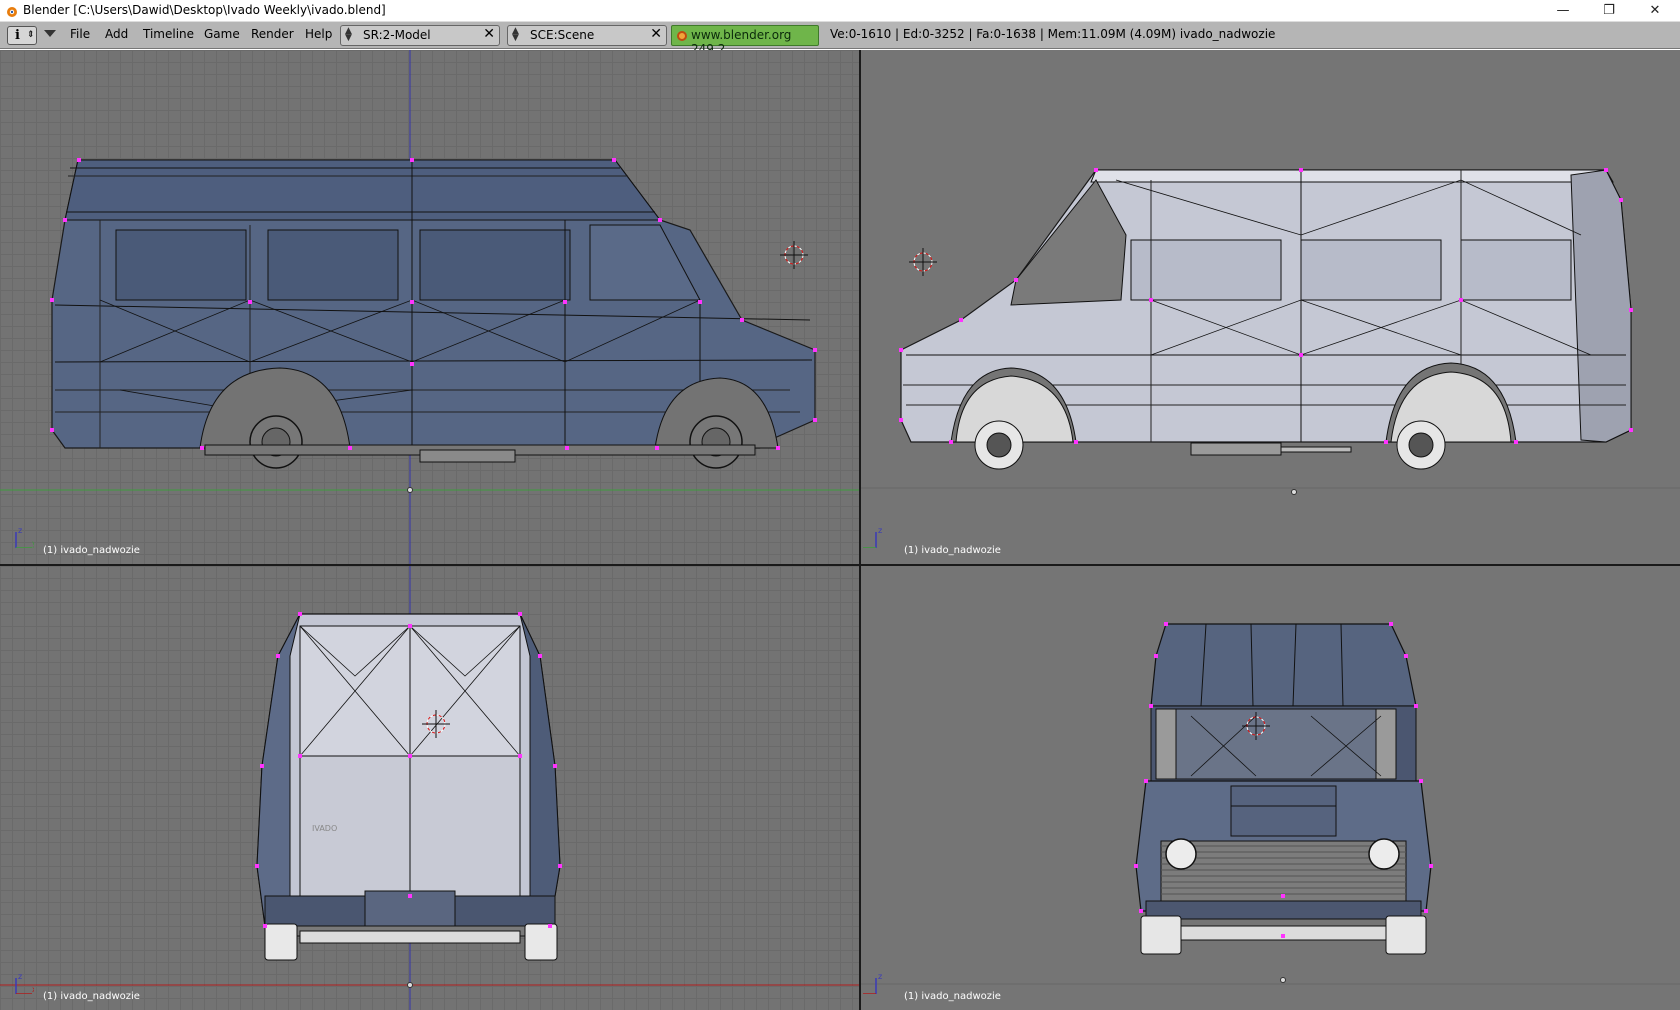 Image resolution: width=1680 pixels, height=1010 pixels. What do you see at coordinates (1609, 11) in the screenshot?
I see `maximize-button: ❐` at bounding box center [1609, 11].